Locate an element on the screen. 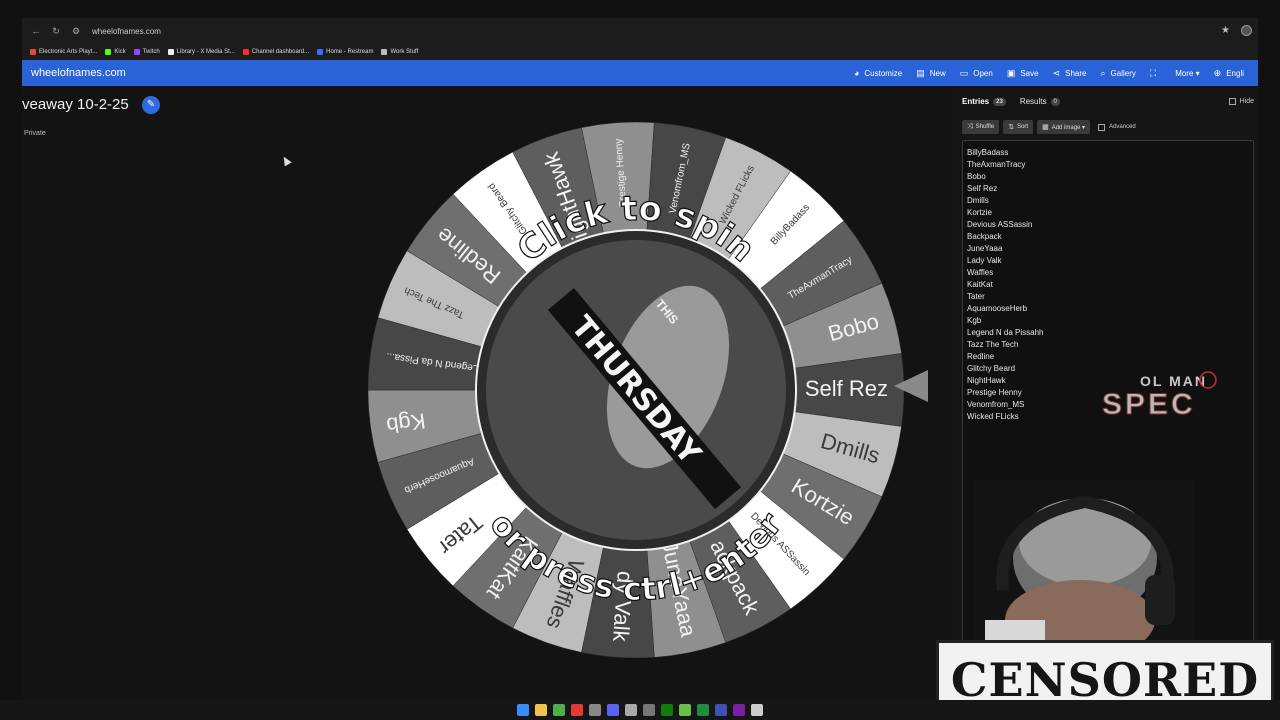 Image resolution: width=1280 pixels, height=720 pixels. shuffle-label: Shuffle is located at coordinates (985, 127).